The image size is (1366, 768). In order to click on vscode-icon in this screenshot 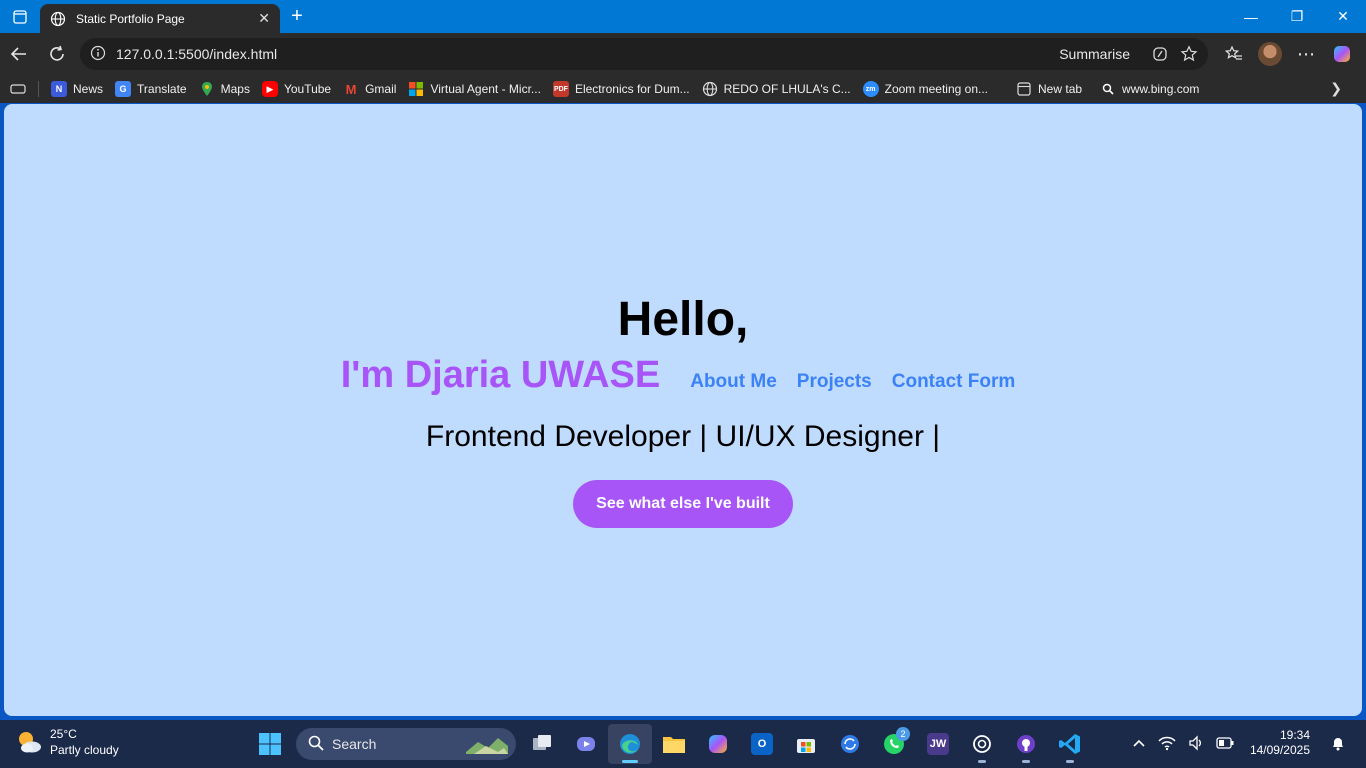, I will do `click(1070, 744)`.